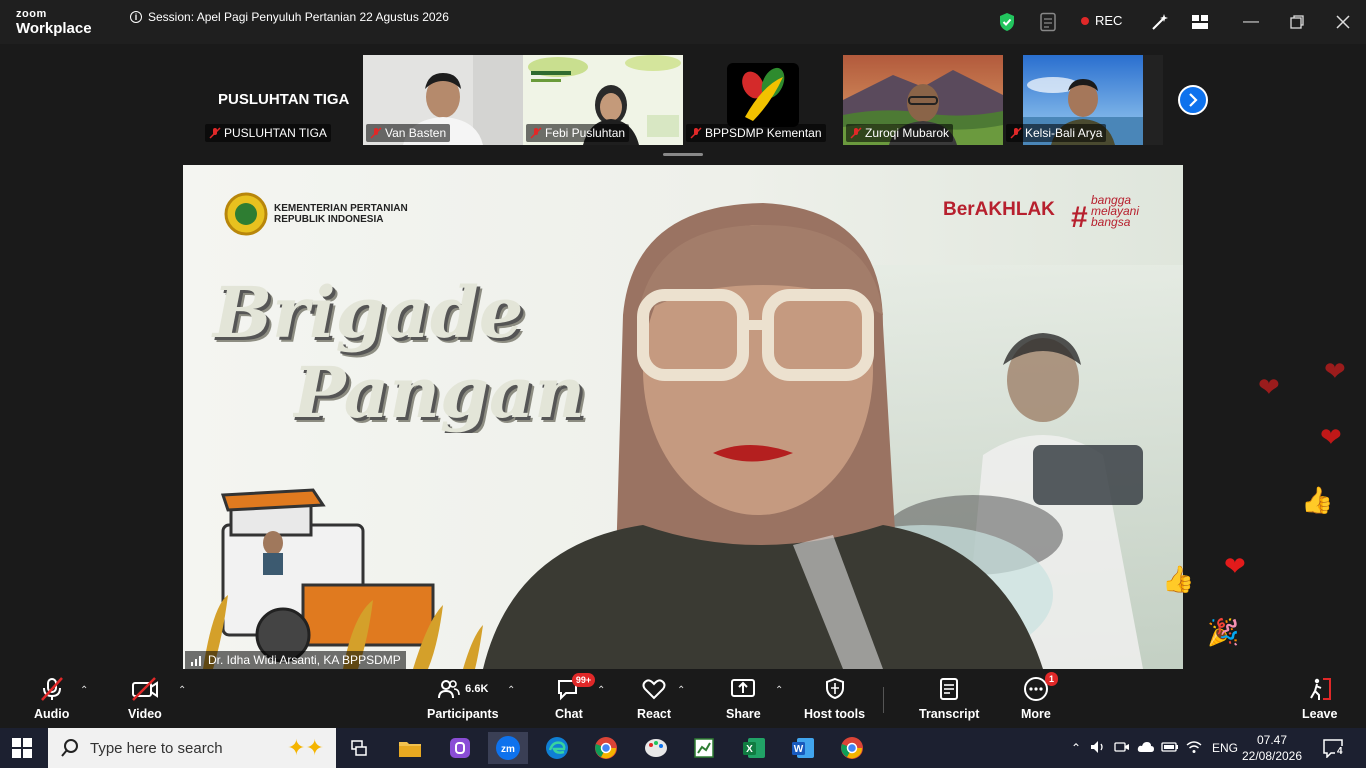  Describe the element at coordinates (196, 661) in the screenshot. I see `signal-strength-icon` at that location.